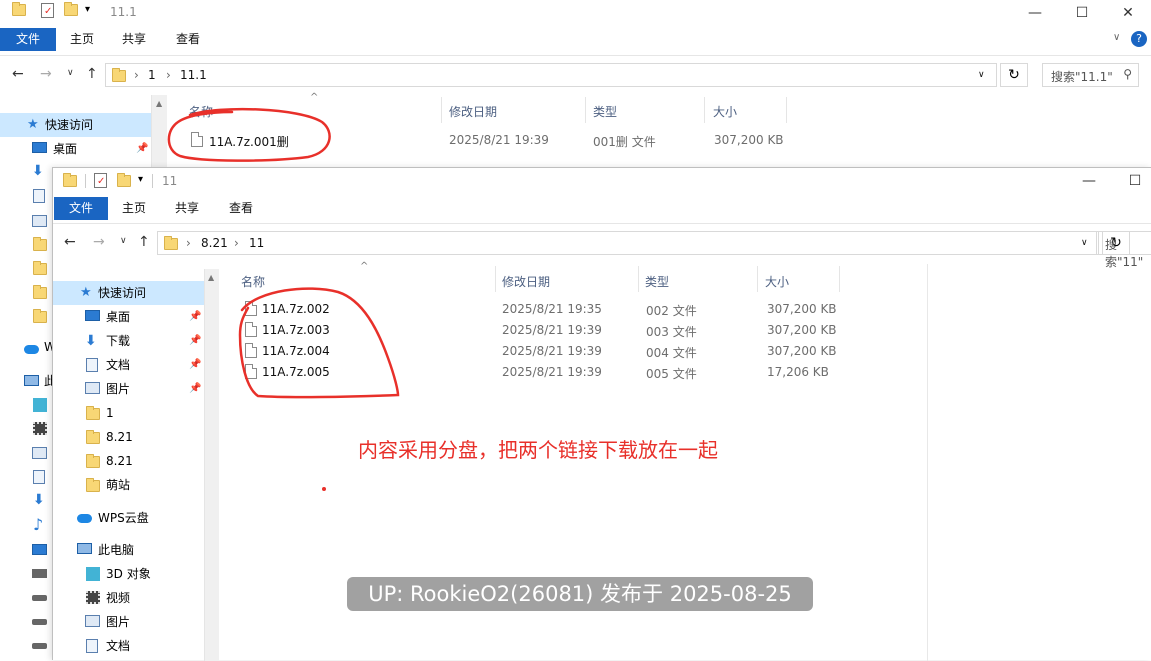 This screenshot has width=1151, height=661. I want to click on file-size: 307,200 KB, so click(802, 330).